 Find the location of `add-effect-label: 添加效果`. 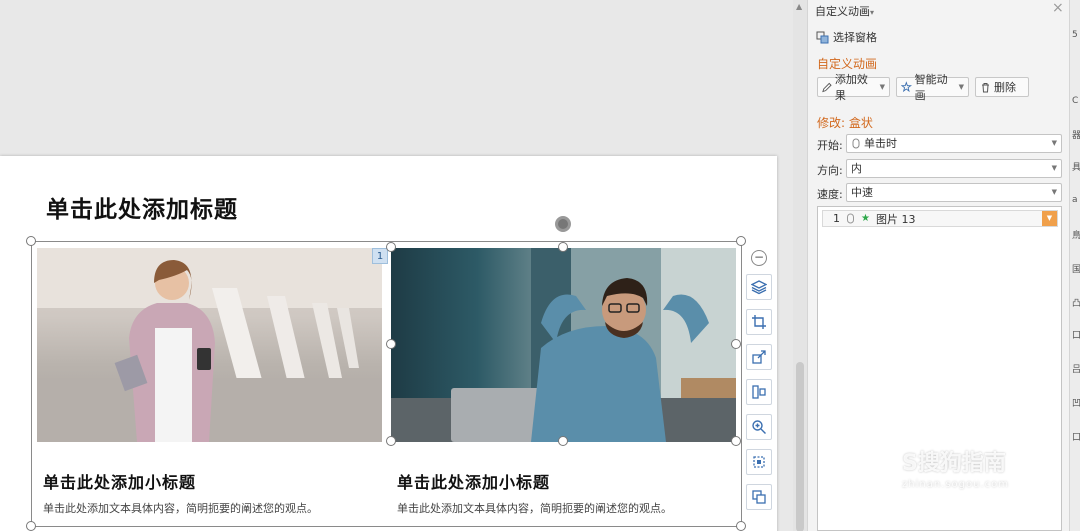

add-effect-label: 添加效果 is located at coordinates (851, 87).